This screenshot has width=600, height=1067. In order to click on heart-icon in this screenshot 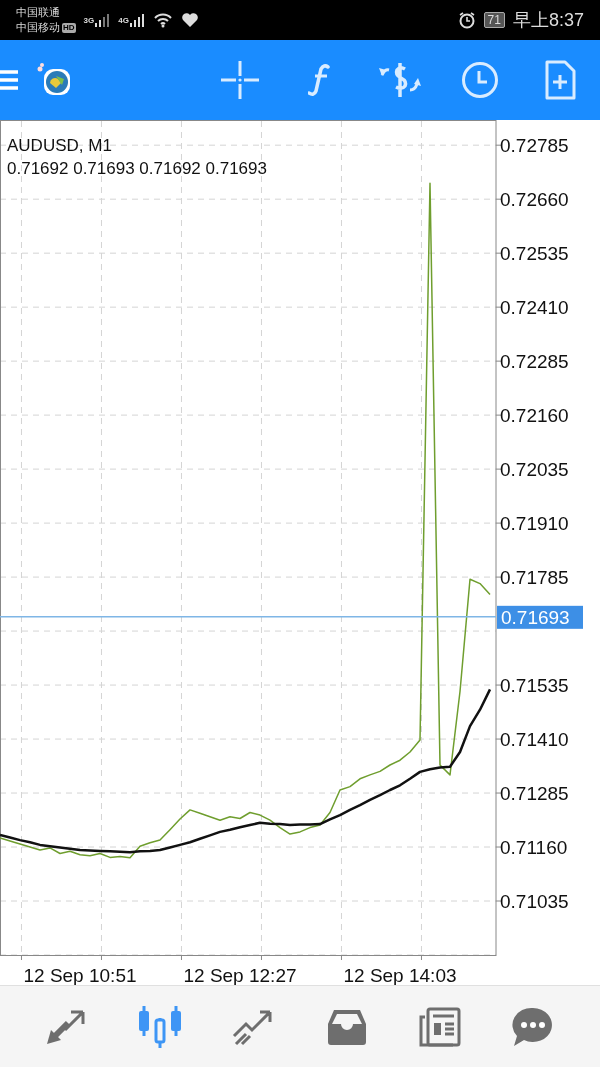, I will do `click(189, 20)`.